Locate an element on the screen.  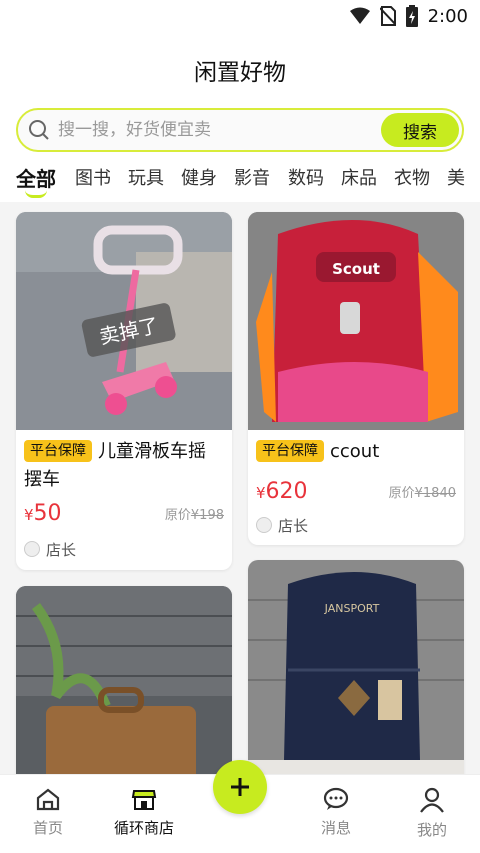
search-icon is located at coordinates (39, 130).